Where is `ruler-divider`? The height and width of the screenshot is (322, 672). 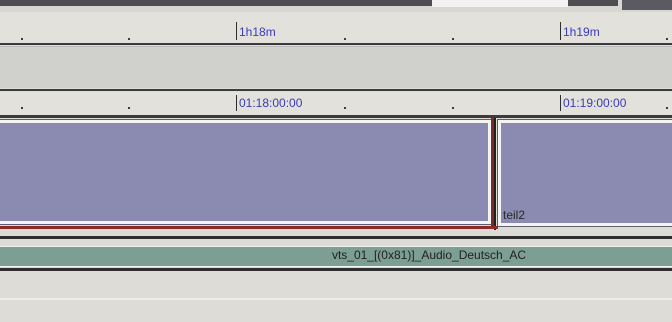 ruler-divider is located at coordinates (336, 44).